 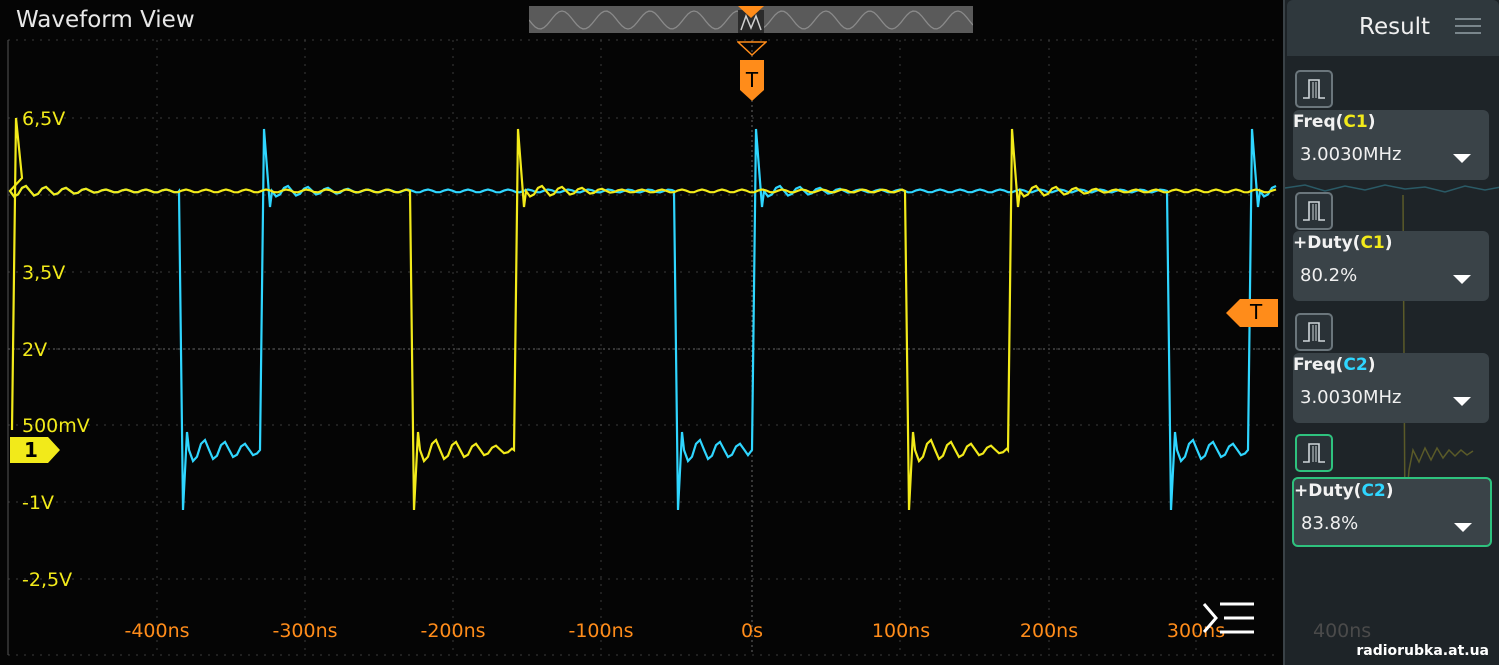 I want to click on measurement-card-freq-c2: Freq(C2) 3.0030MHz, so click(x=1391, y=388).